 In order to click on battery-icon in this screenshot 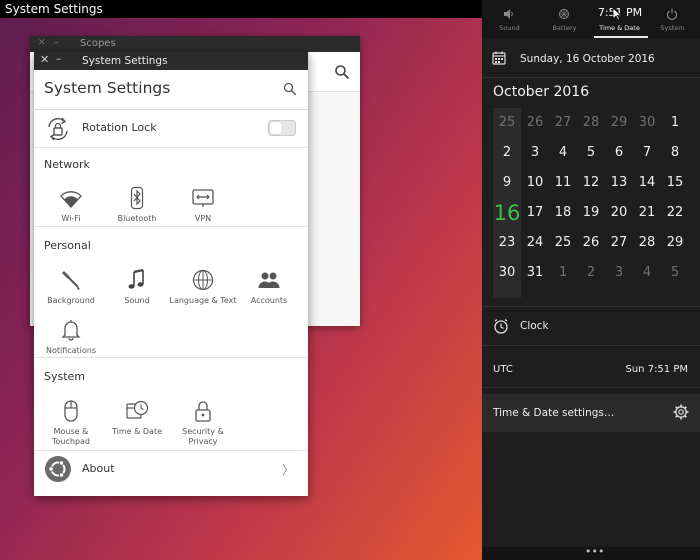, I will do `click(564, 14)`.